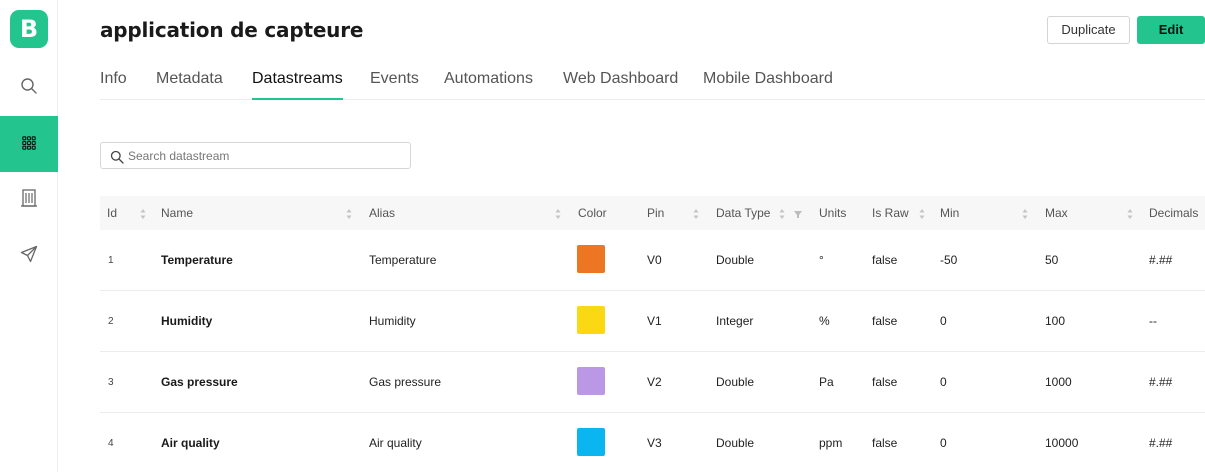 The image size is (1205, 472). I want to click on column-header-color: Color, so click(592, 213).